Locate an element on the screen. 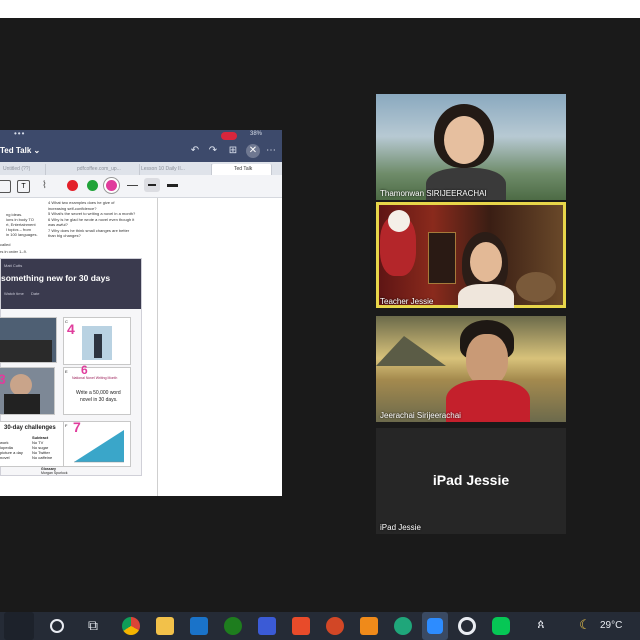  battery-indicator: 38% is located at coordinates (256, 134).